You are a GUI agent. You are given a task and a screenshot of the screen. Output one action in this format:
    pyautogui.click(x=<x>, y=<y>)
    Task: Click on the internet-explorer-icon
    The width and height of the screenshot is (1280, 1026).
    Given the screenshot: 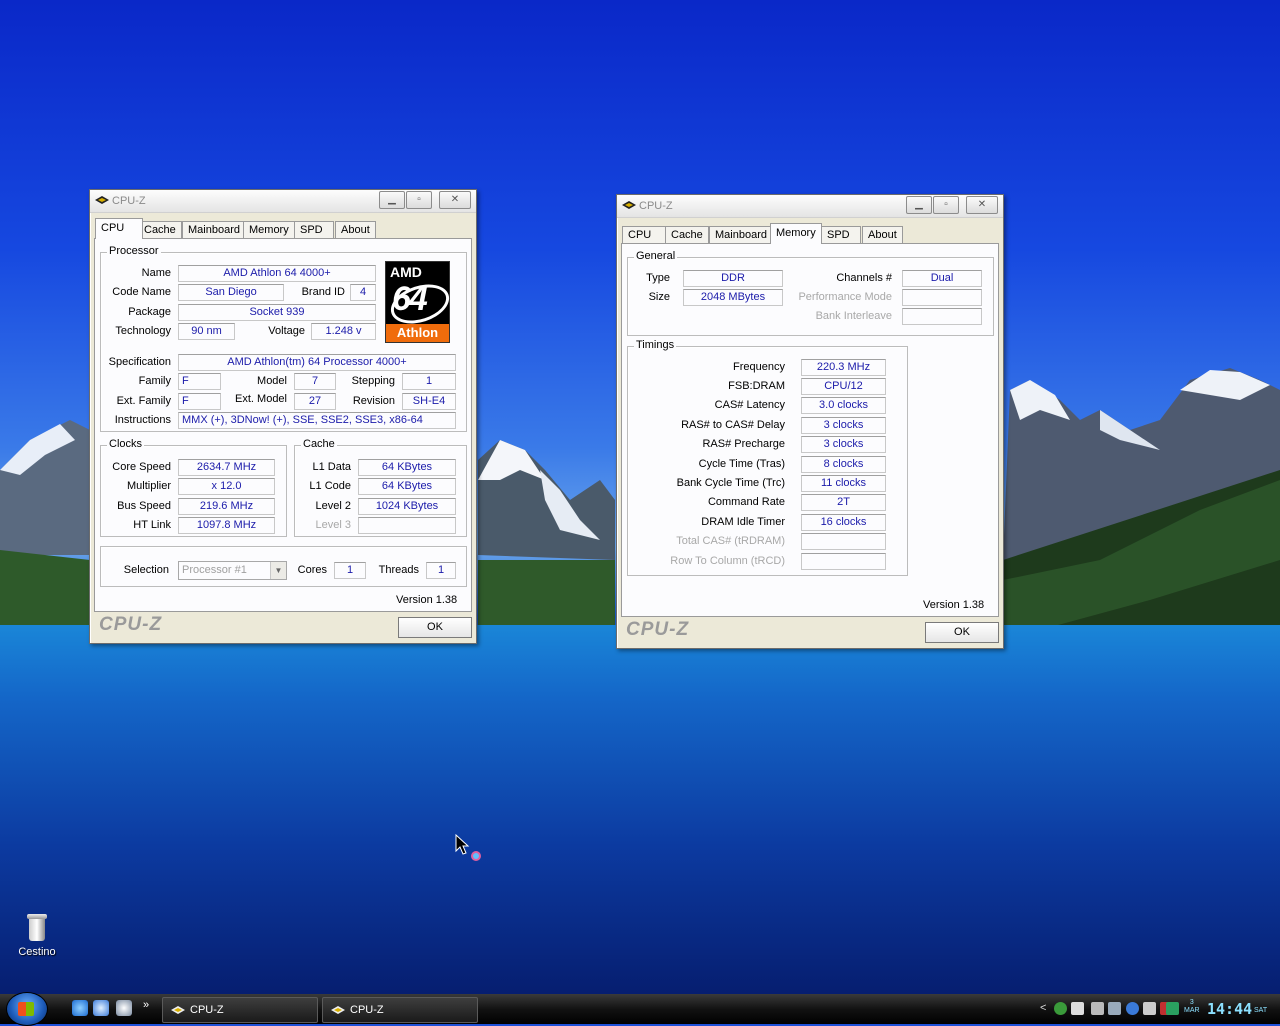 What is the action you would take?
    pyautogui.click(x=80, y=1008)
    